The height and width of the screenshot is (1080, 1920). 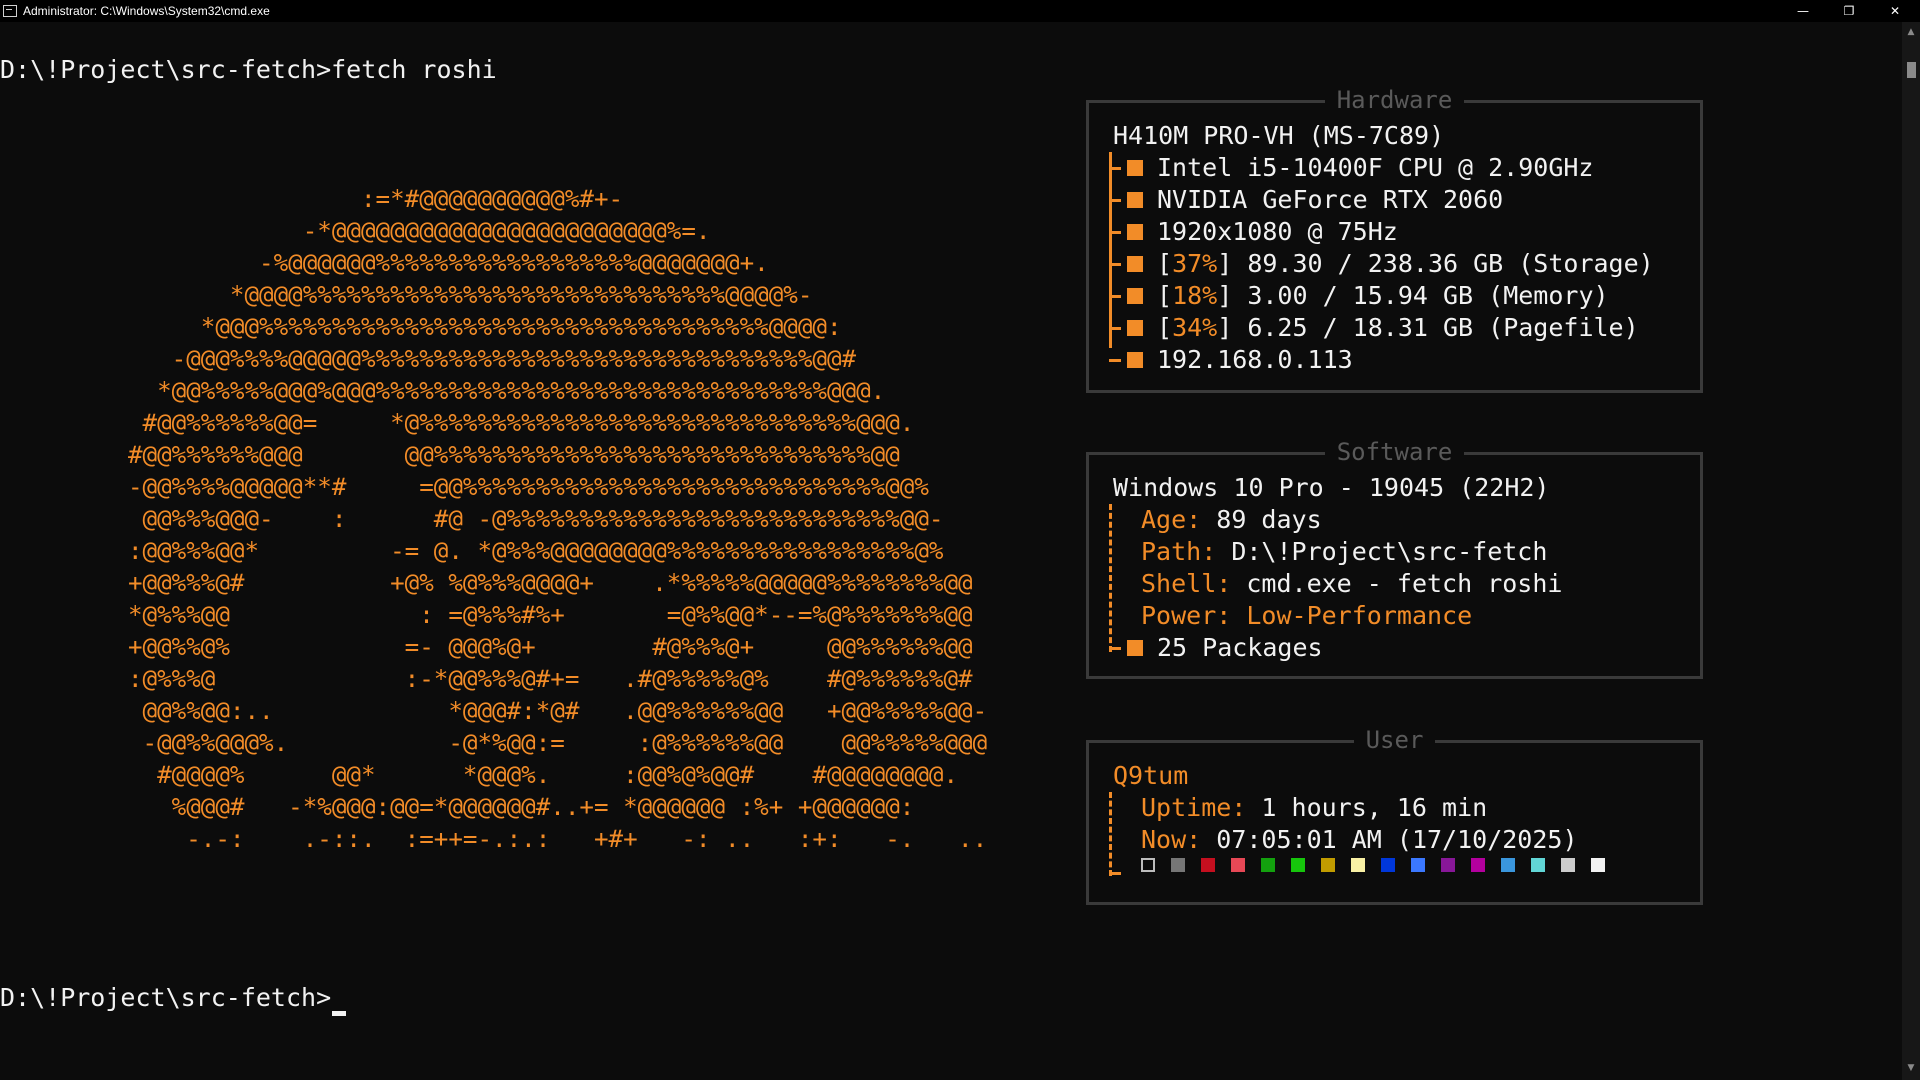 I want to click on motherboard-text: H410M PRO-VH (MS-7C89), so click(x=1279, y=135).